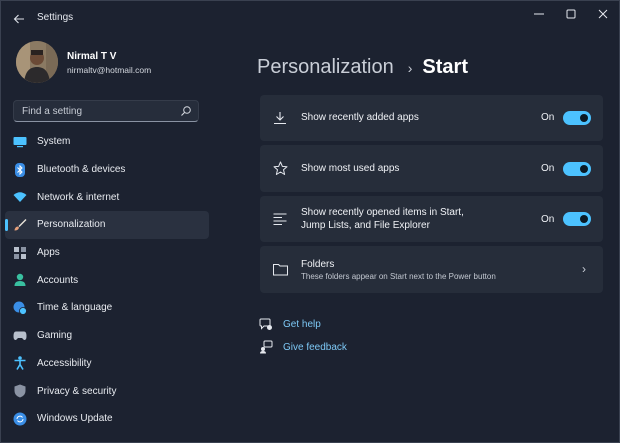 This screenshot has height=443, width=620. Describe the element at coordinates (54, 142) in the screenshot. I see `sidebar-item-label: System` at that location.